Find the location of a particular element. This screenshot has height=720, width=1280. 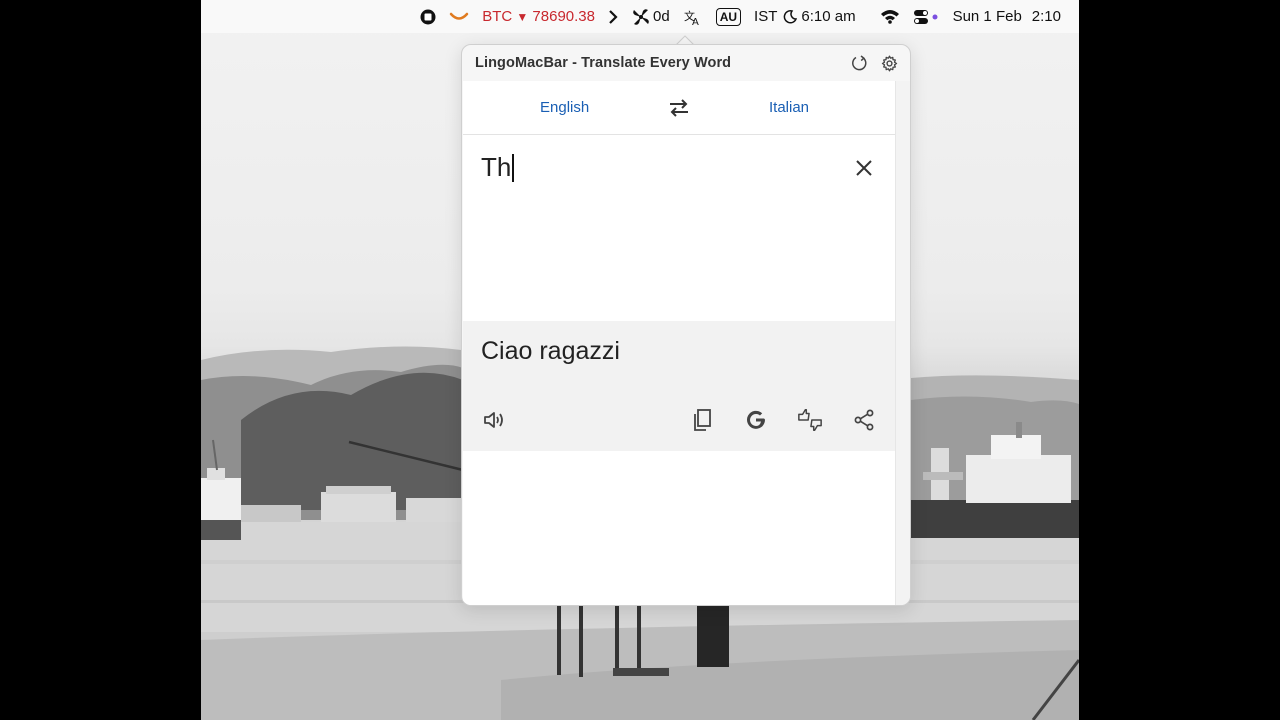

timezone-label: IST is located at coordinates (766, 16).